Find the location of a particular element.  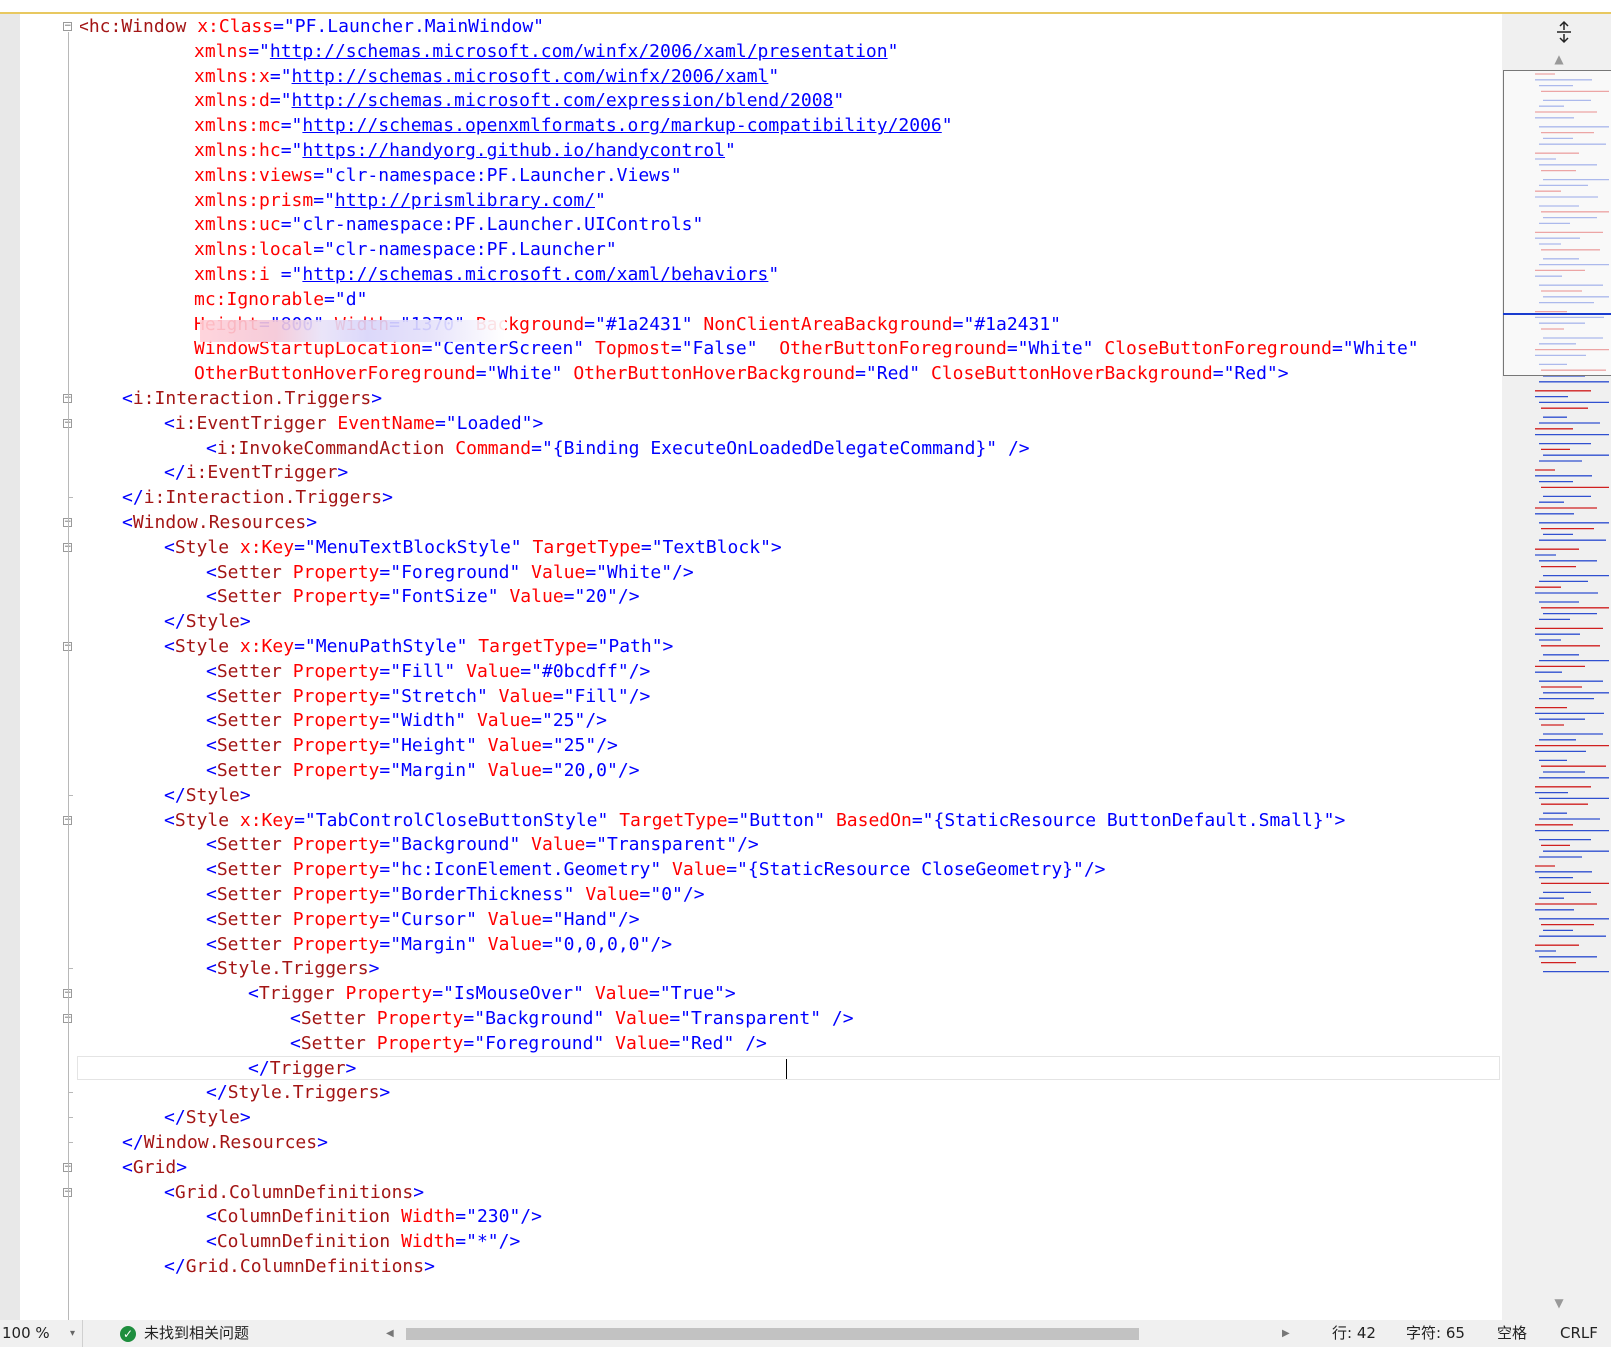

code-line: </i:Interaction.Triggers> is located at coordinates (257, 498).